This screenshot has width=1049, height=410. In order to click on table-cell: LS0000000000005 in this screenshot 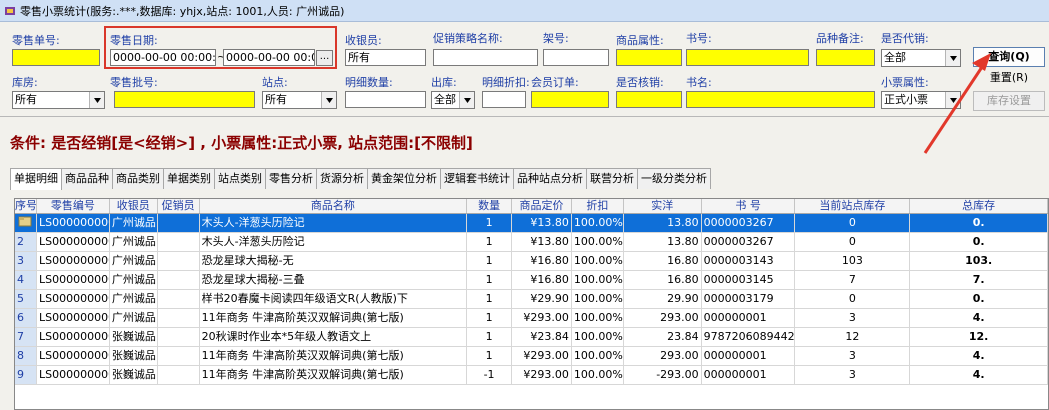, I will do `click(73, 223)`.